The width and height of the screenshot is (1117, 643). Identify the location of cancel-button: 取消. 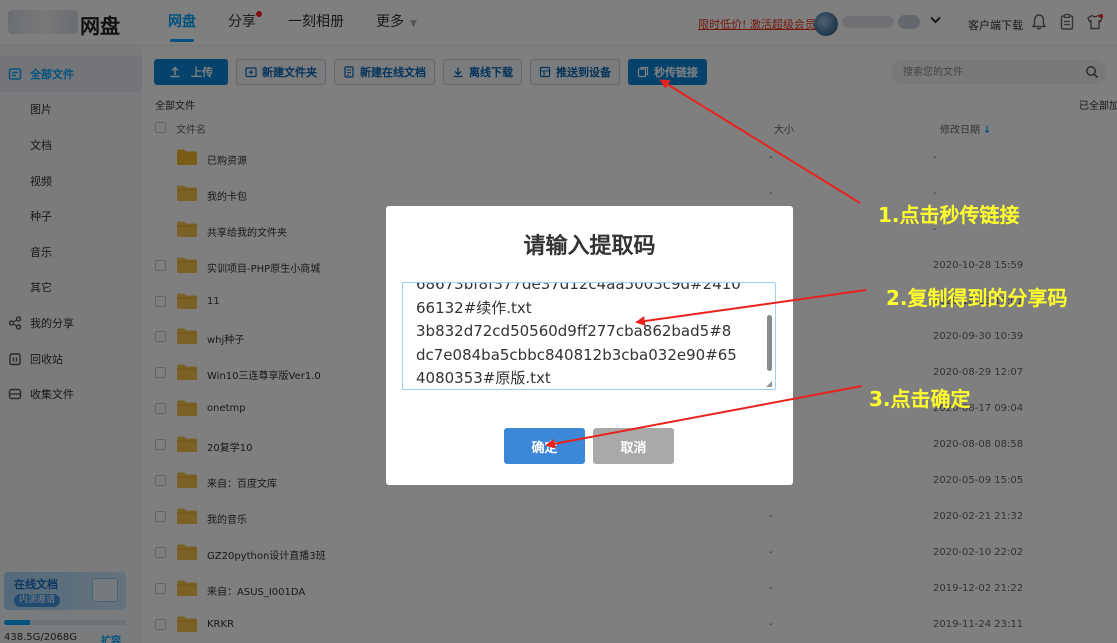
(633, 446).